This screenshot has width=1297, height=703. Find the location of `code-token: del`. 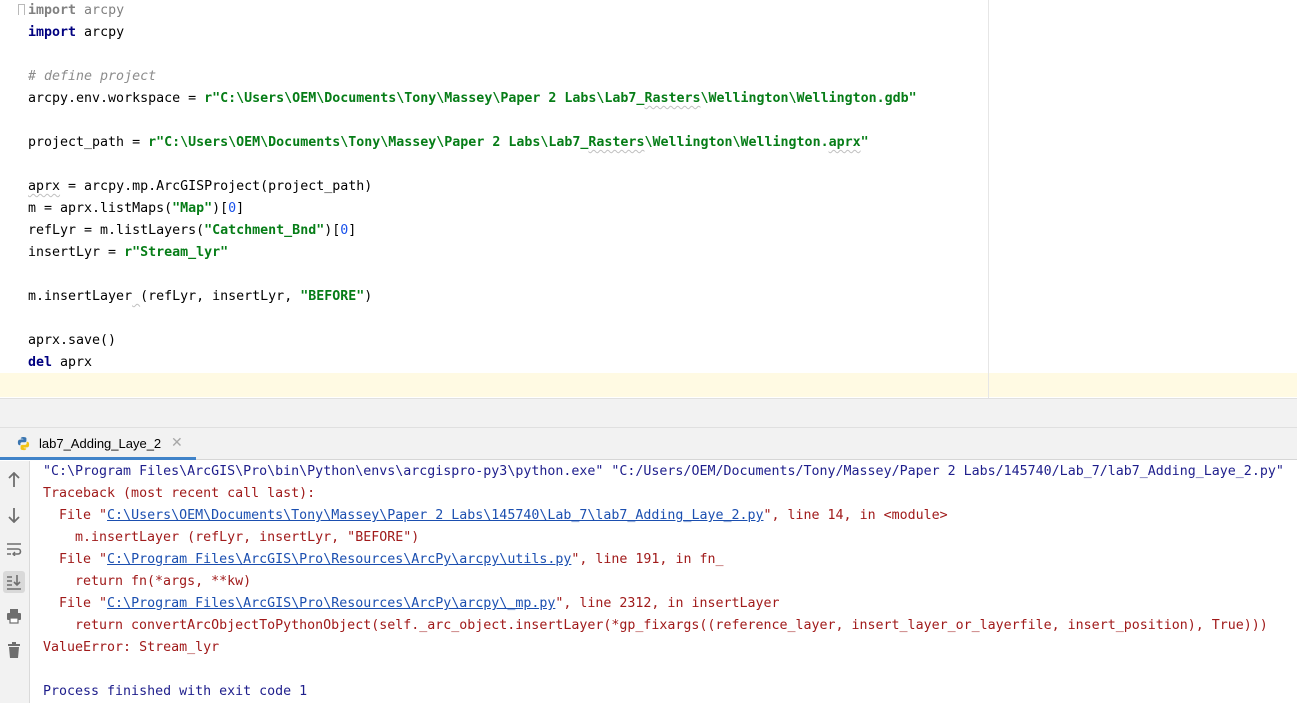

code-token: del is located at coordinates (40, 362).